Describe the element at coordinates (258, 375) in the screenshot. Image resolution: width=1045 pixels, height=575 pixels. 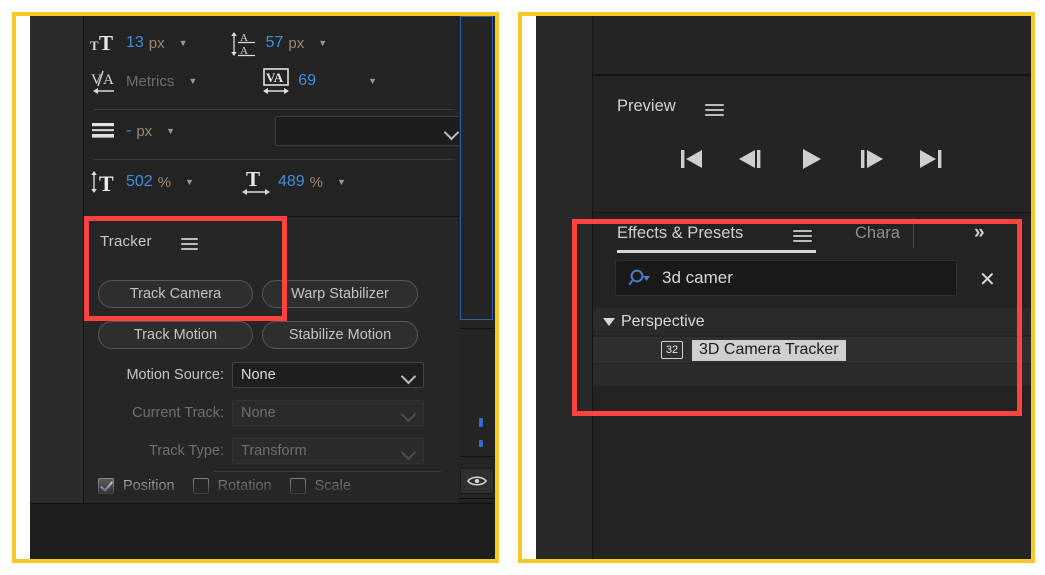
I see `motion-source-value: None` at that location.